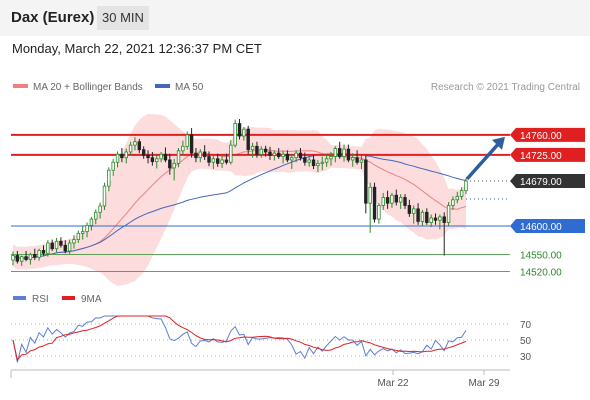  I want to click on level-label-support-1: 14550.00, so click(541, 255).